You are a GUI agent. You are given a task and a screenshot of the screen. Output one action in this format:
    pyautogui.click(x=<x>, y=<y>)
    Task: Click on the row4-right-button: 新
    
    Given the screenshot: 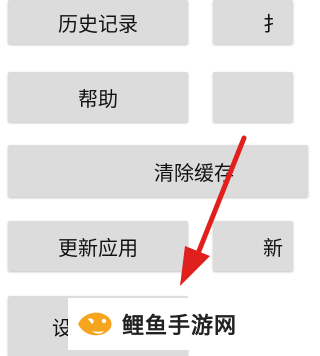 What is the action you would take?
    pyautogui.click(x=253, y=246)
    